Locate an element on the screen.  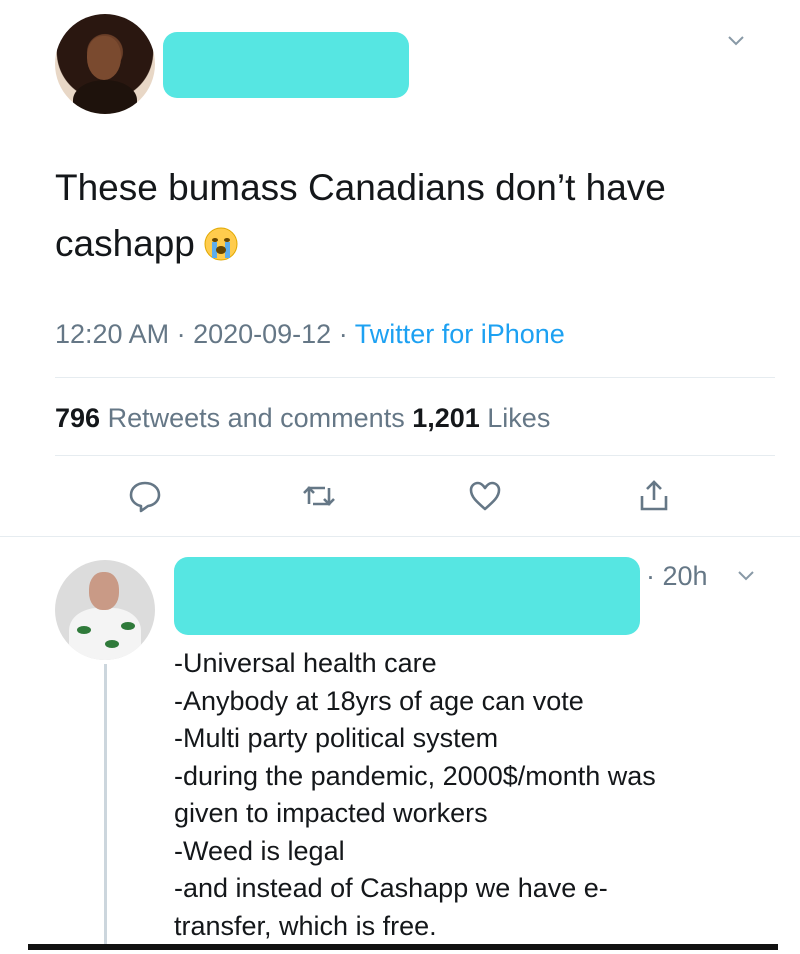
author-avatar is located at coordinates (105, 64).